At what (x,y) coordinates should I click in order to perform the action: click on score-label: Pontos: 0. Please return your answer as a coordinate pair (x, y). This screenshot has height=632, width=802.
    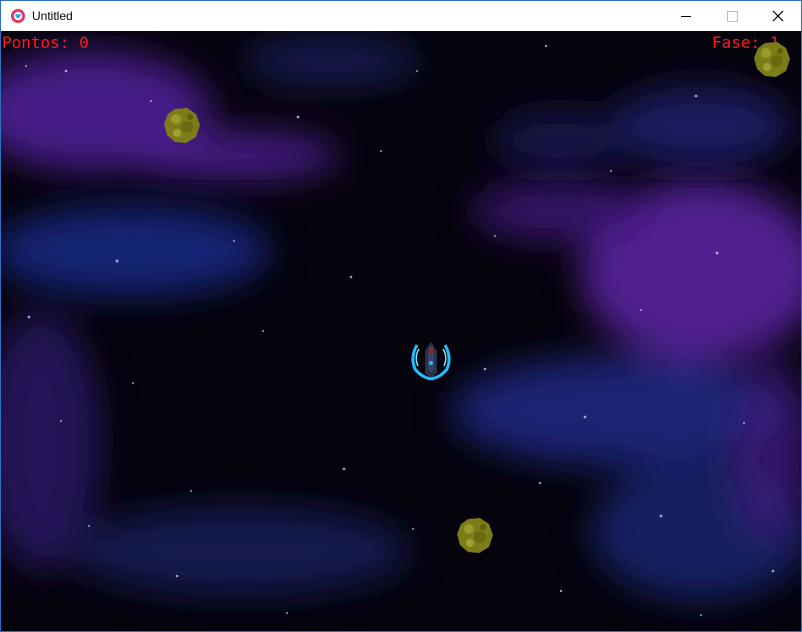
    Looking at the image, I should click on (45, 42).